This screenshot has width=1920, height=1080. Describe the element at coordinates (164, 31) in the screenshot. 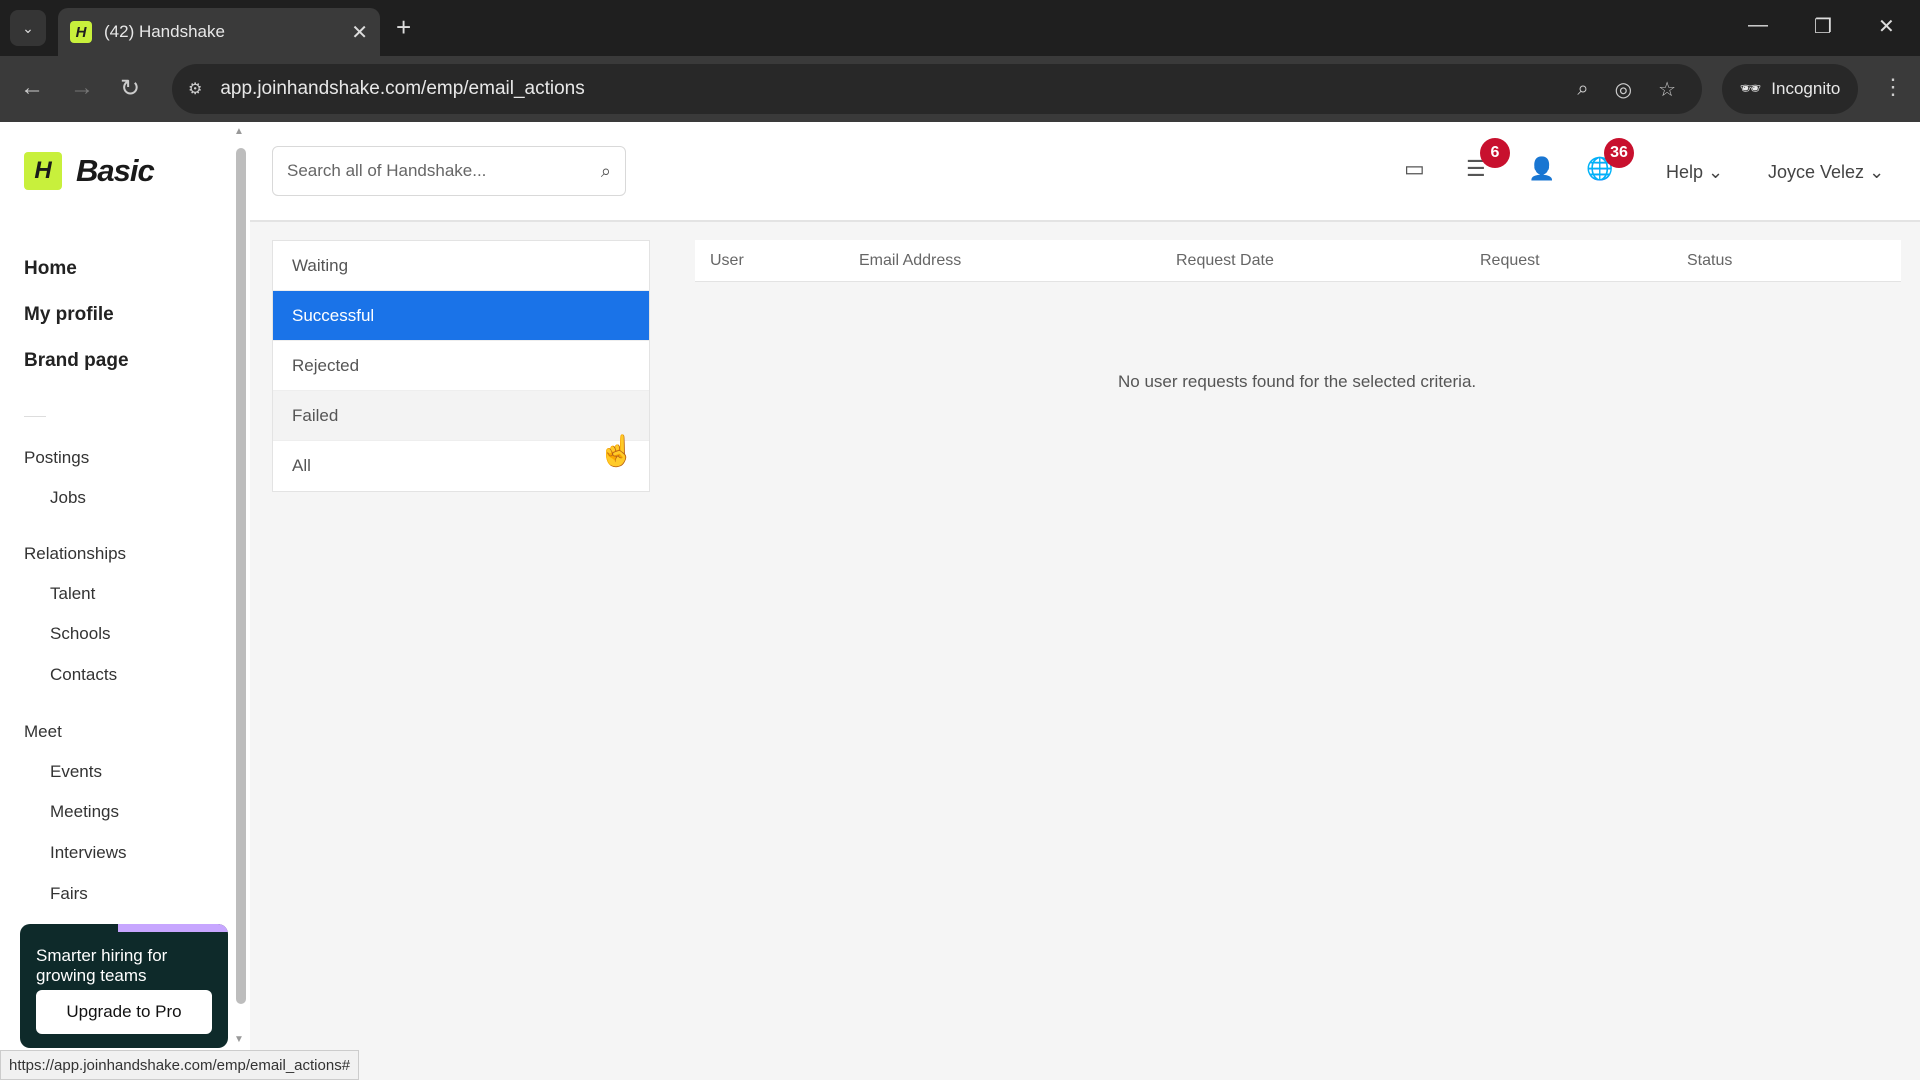

I see `tab-title: (42) Handshake` at that location.